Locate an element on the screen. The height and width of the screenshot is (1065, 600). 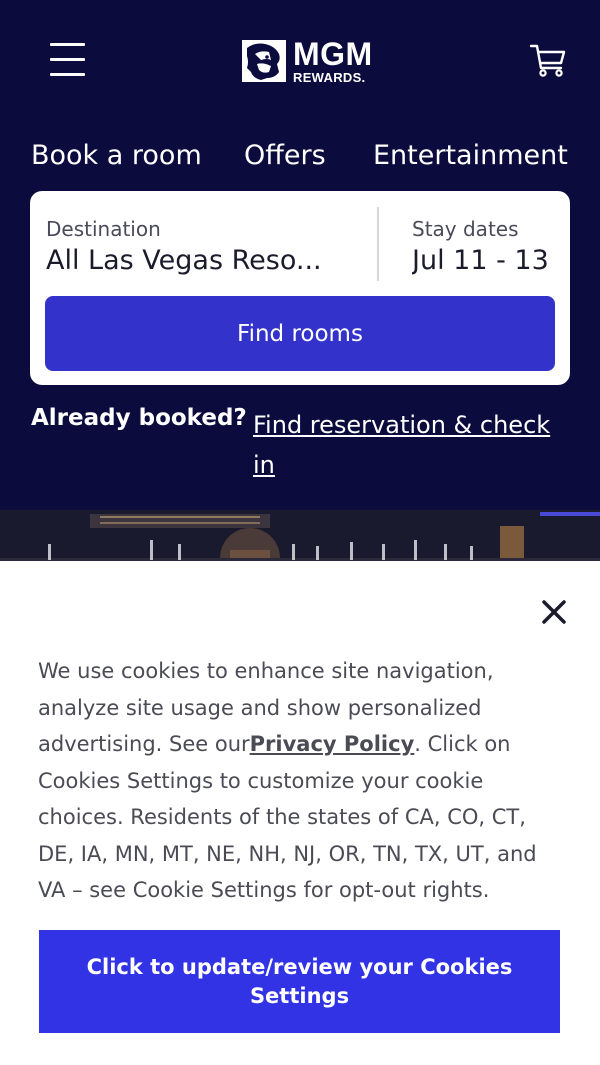
nav-offers: Offers is located at coordinates (285, 155).